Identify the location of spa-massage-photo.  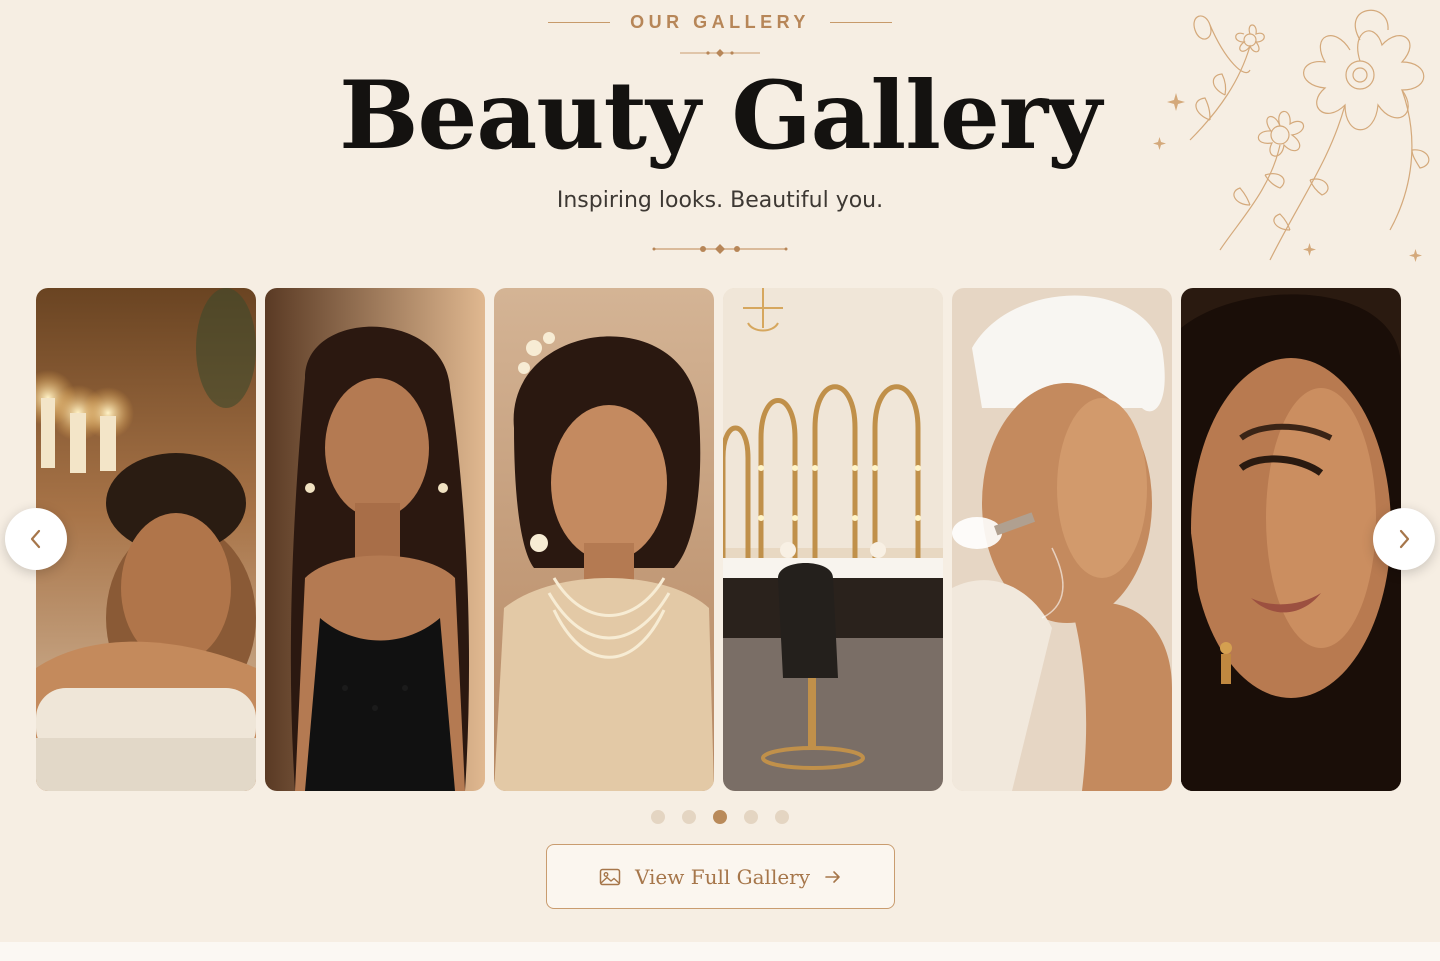
(146, 539).